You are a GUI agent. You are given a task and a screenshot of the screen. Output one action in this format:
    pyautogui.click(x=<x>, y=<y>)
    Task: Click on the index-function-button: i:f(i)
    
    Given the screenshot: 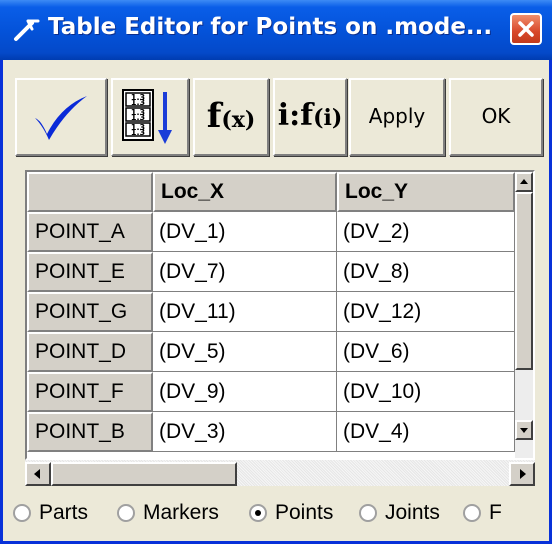 What is the action you would take?
    pyautogui.click(x=310, y=117)
    